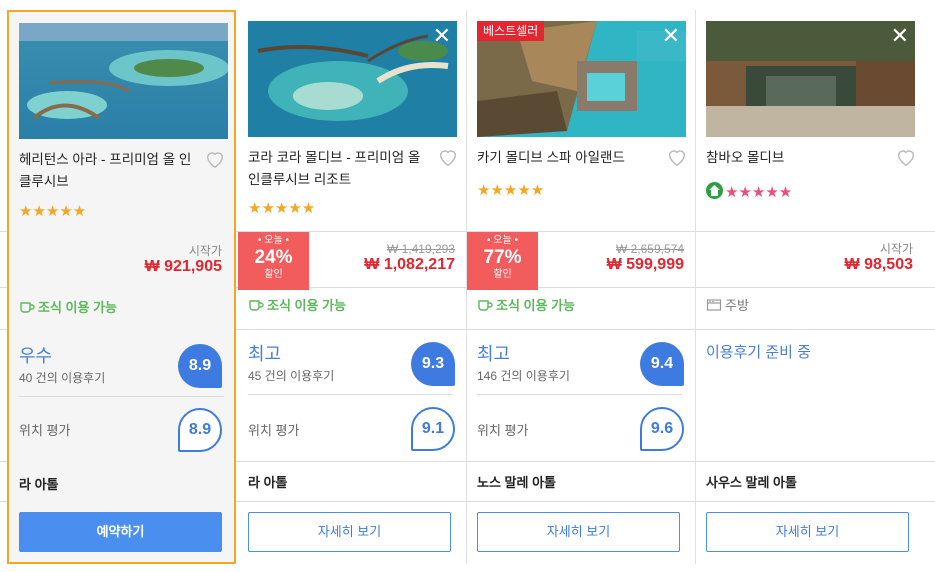 This screenshot has height=572, width=935. Describe the element at coordinates (200, 430) in the screenshot. I see `location-score-badge: 8.9` at that location.